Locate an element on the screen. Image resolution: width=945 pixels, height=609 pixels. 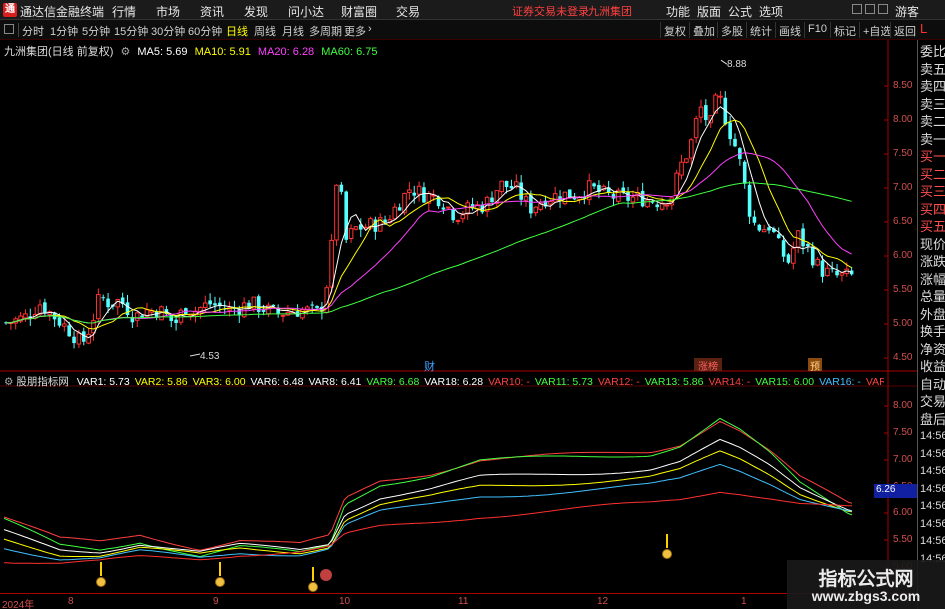
tag-forecast: 预 is located at coordinates (815, 365).